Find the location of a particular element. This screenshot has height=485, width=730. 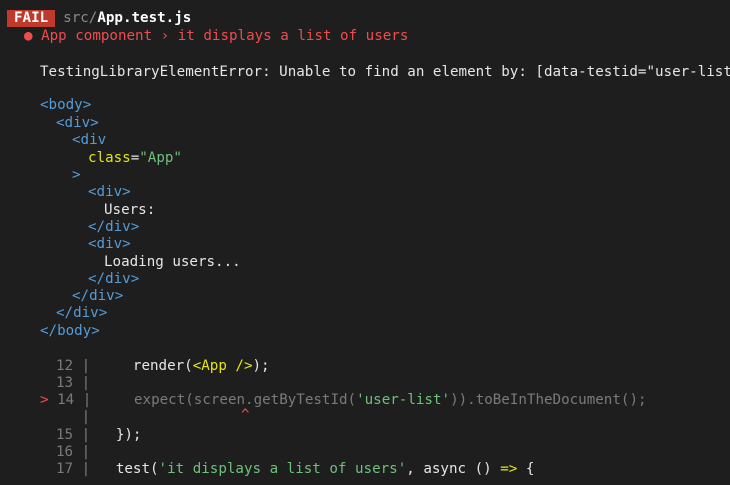

fail-badge: FAIL is located at coordinates (31, 18).